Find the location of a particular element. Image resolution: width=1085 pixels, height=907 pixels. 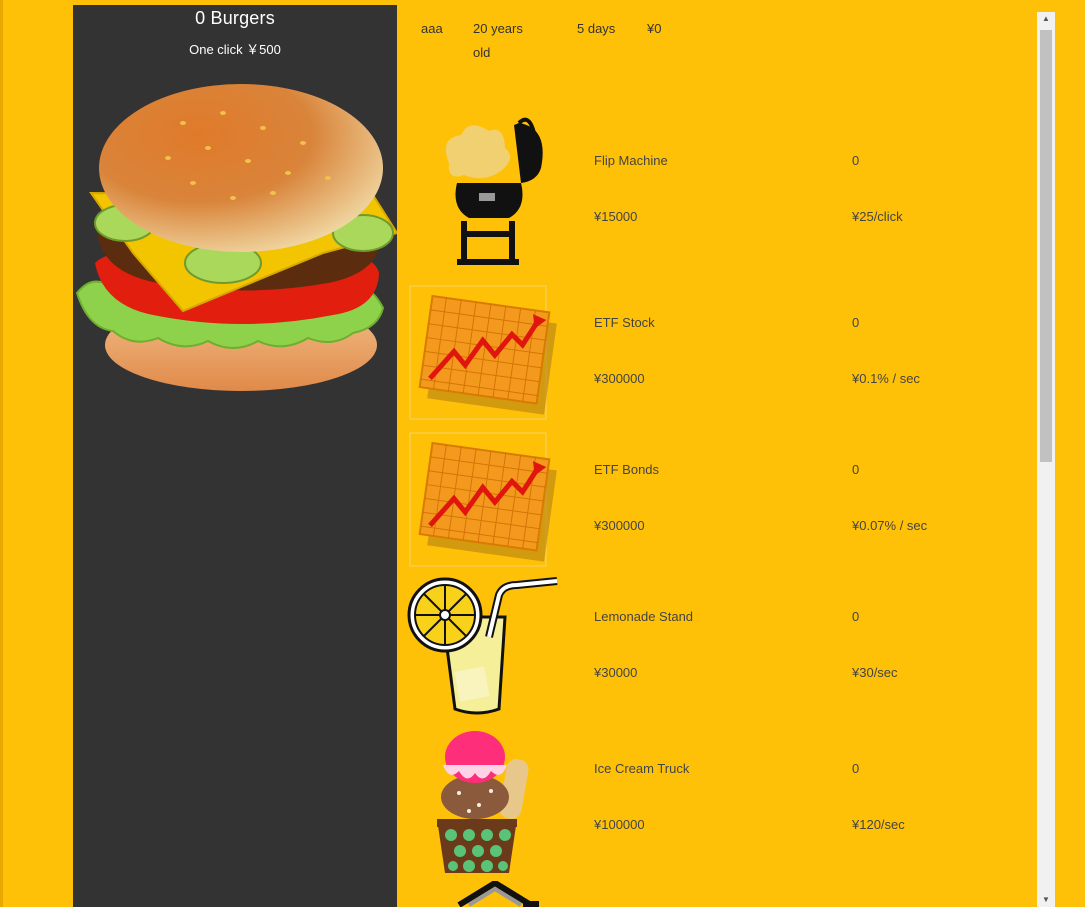

shop-item-etf-bonds: ETF Bonds 0 ¥300000 ¥0.07% / sec is located at coordinates (717, 501).